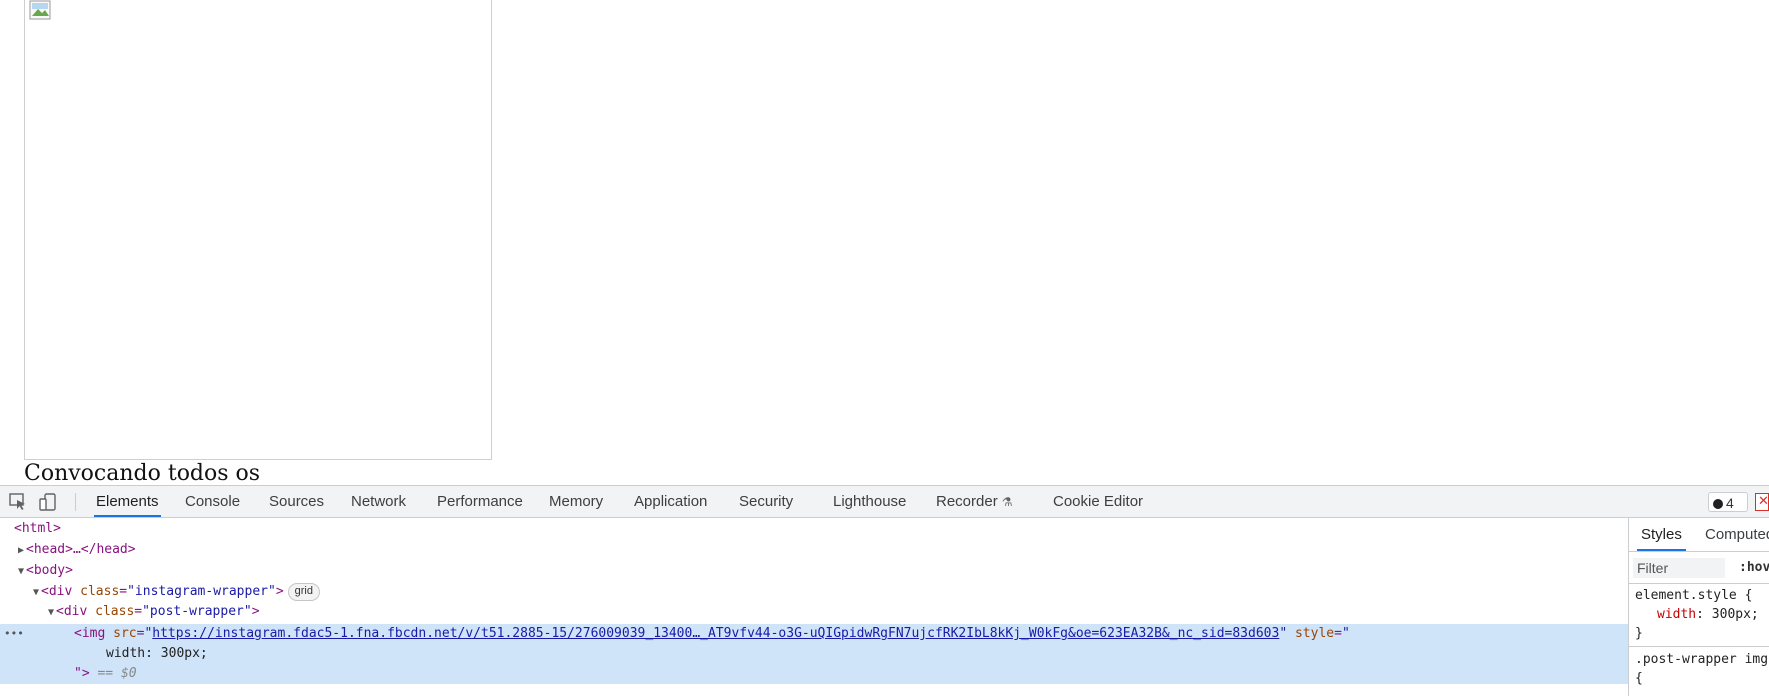 The width and height of the screenshot is (1769, 696). I want to click on img-tag: <img, so click(94, 633).